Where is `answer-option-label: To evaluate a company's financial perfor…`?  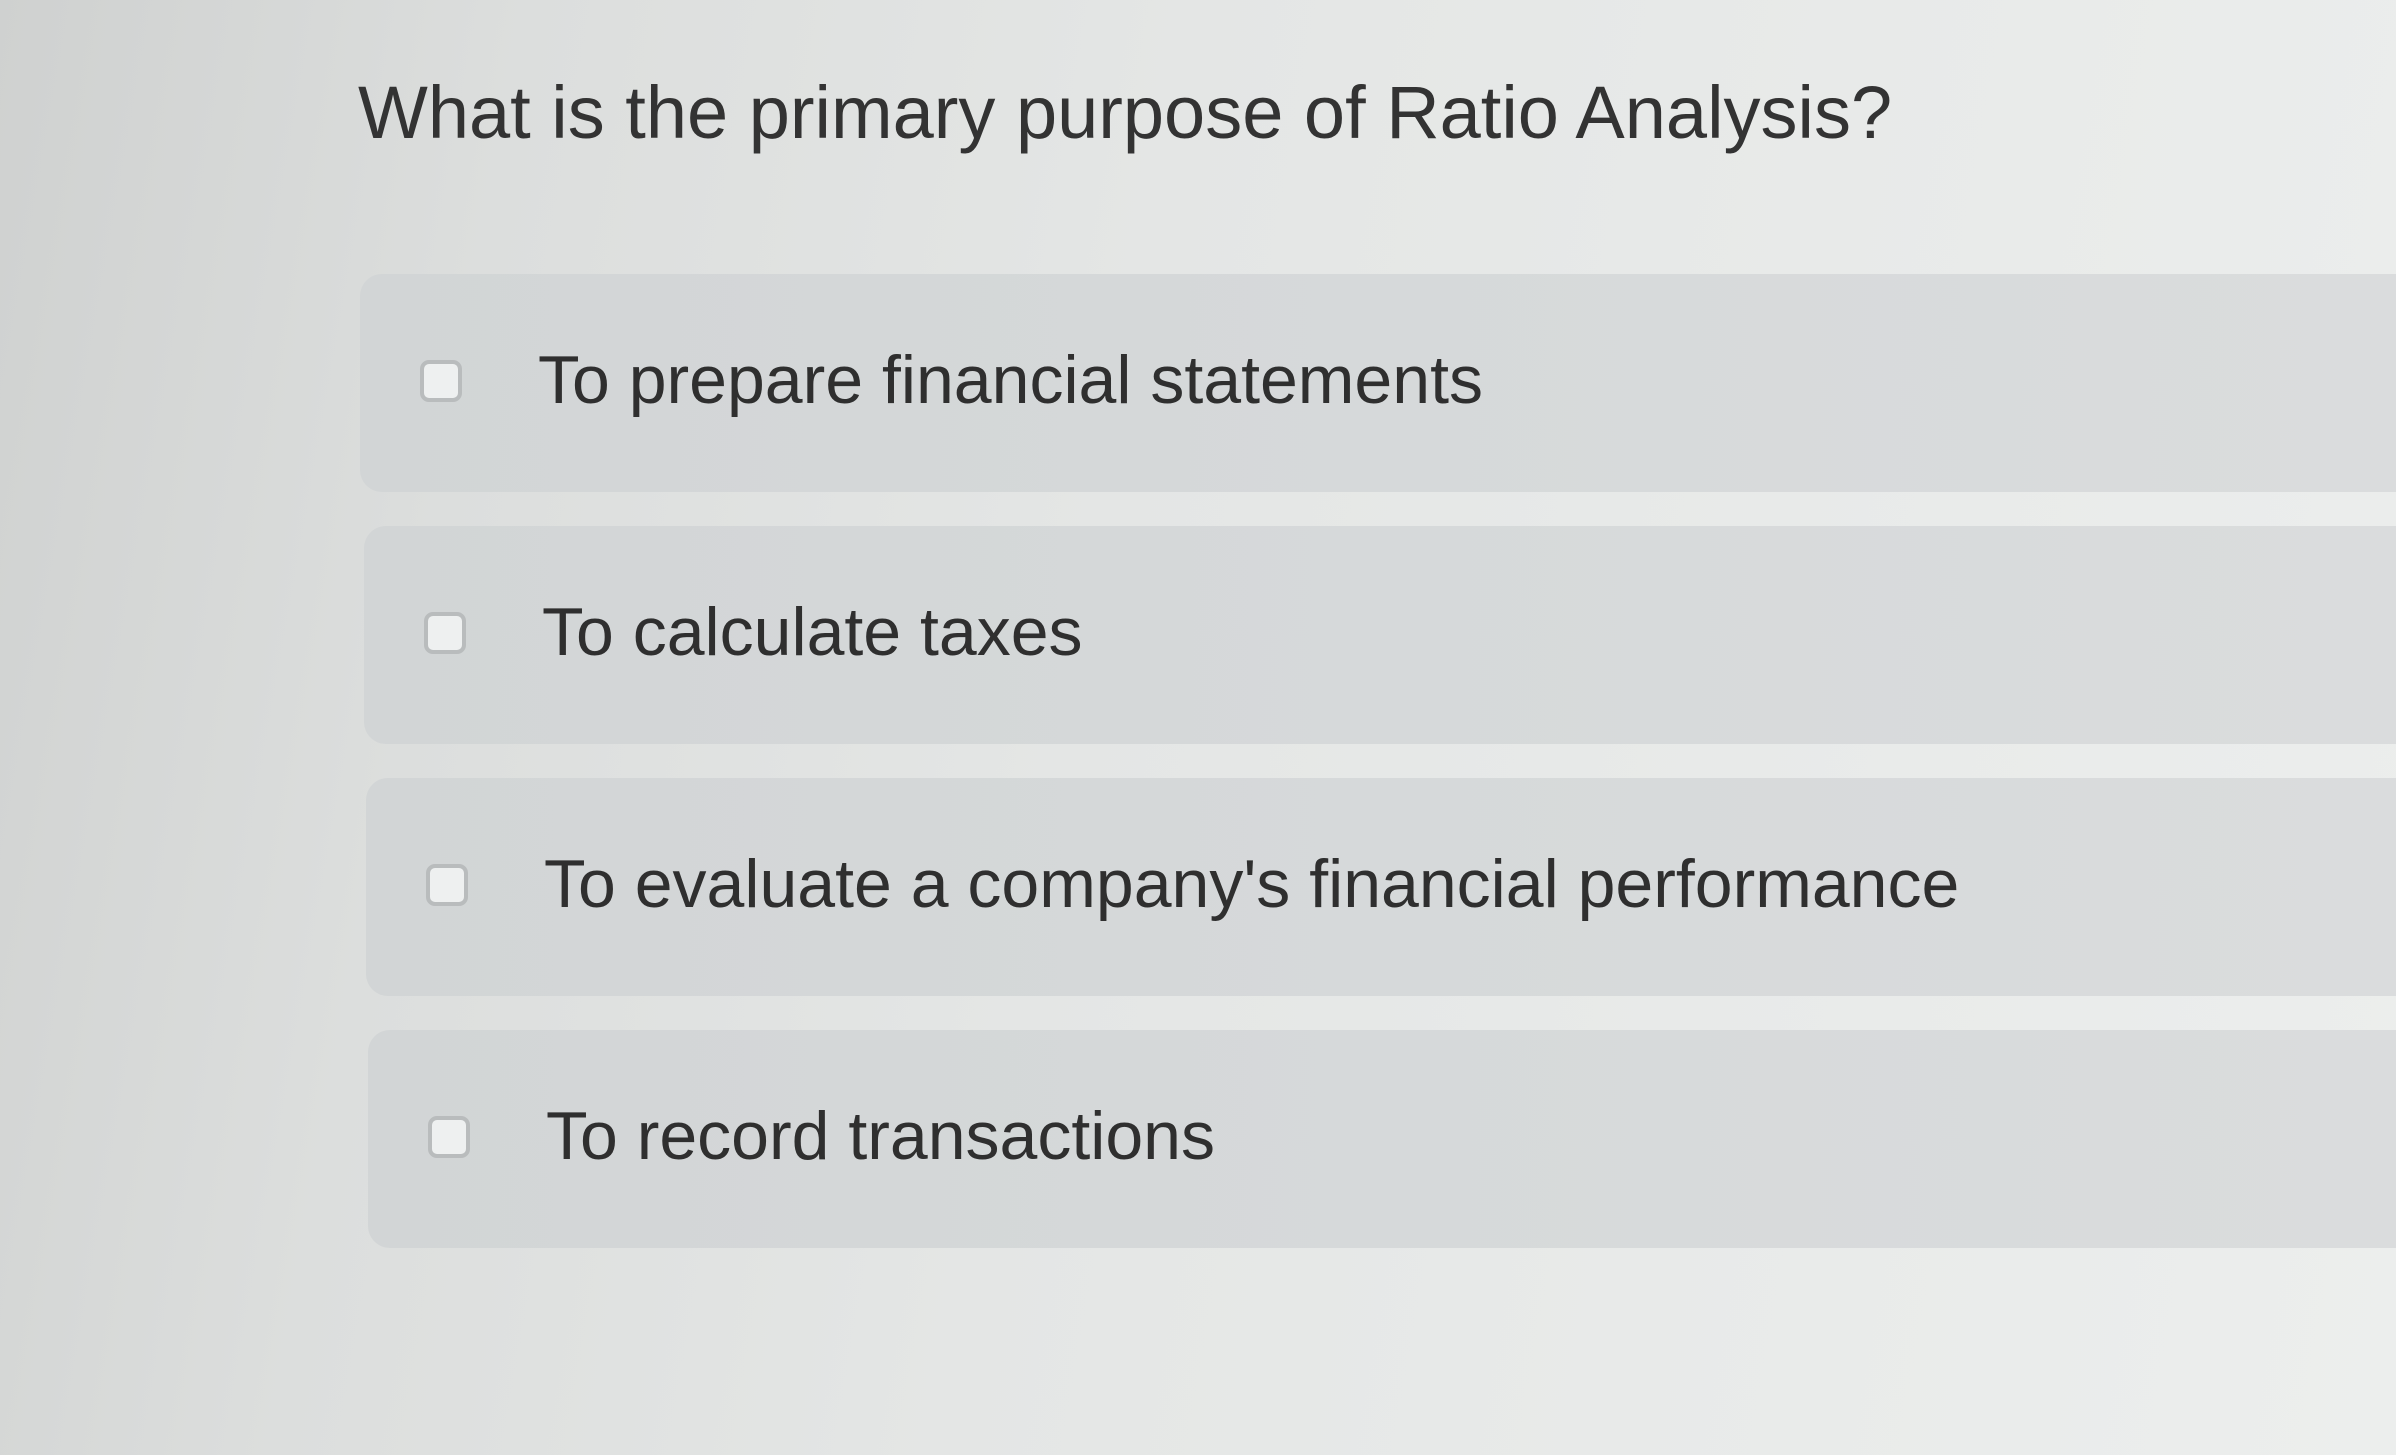
answer-option-label: To evaluate a company's financial perfor… is located at coordinates (1252, 884).